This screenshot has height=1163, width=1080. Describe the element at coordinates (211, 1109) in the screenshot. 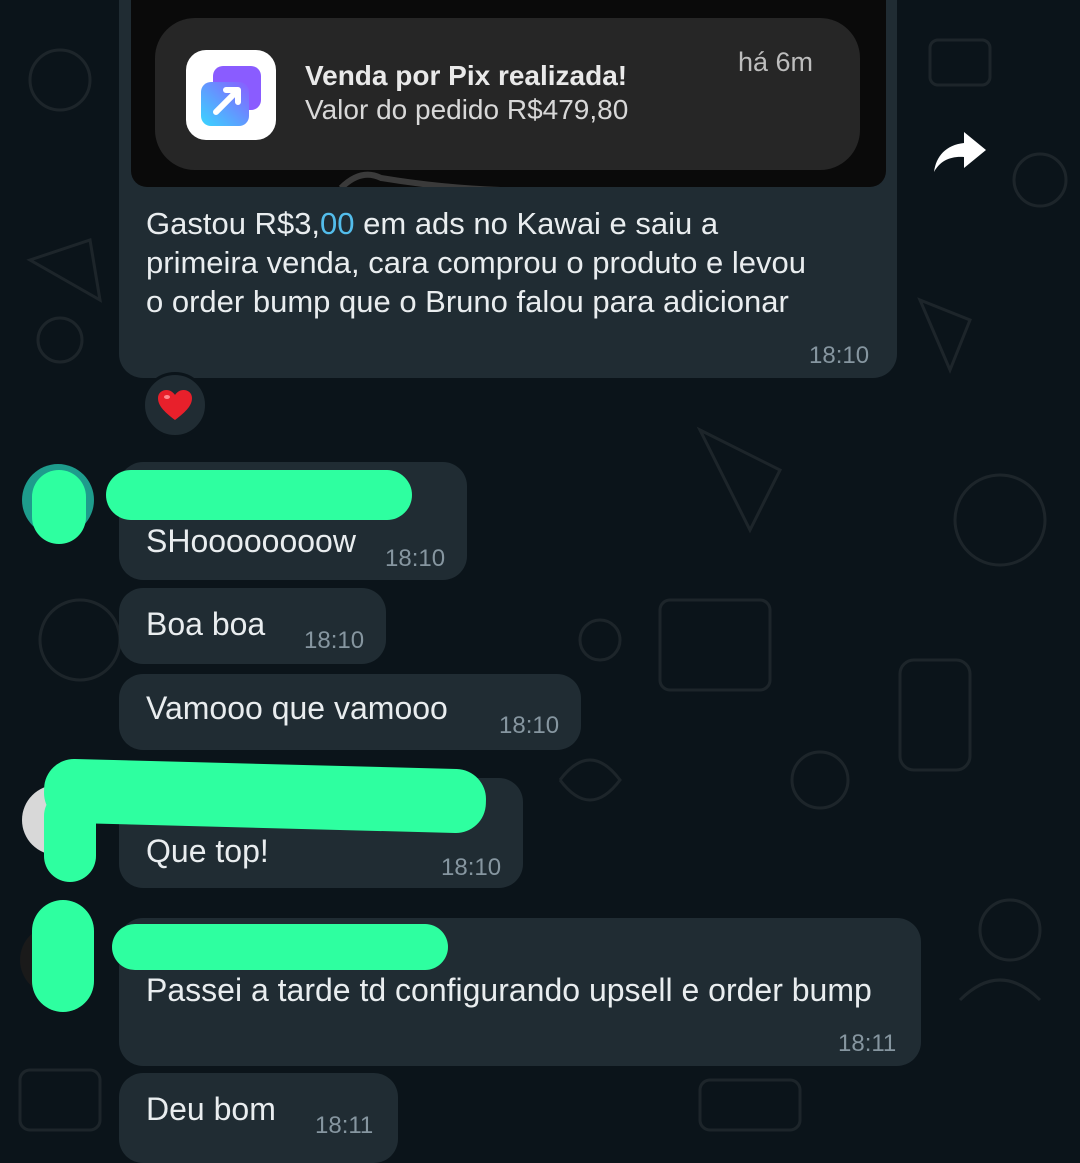

I see `message-text: Deu bom` at that location.